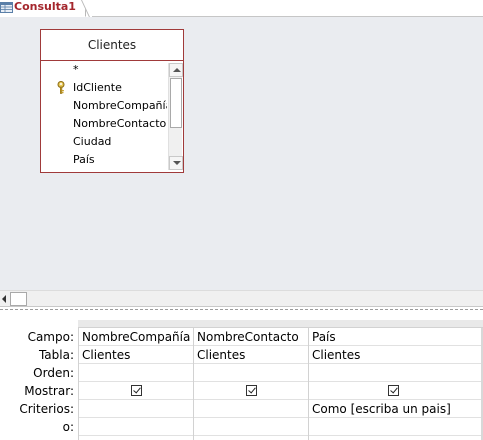 This screenshot has width=483, height=440. Describe the element at coordinates (104, 160) in the screenshot. I see `field-item-pais: País` at that location.